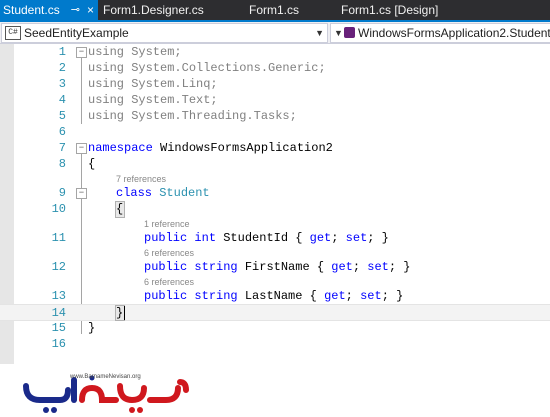 Image resolution: width=550 pixels, height=417 pixels. Describe the element at coordinates (58, 296) in the screenshot. I see `line-number: 13` at that location.